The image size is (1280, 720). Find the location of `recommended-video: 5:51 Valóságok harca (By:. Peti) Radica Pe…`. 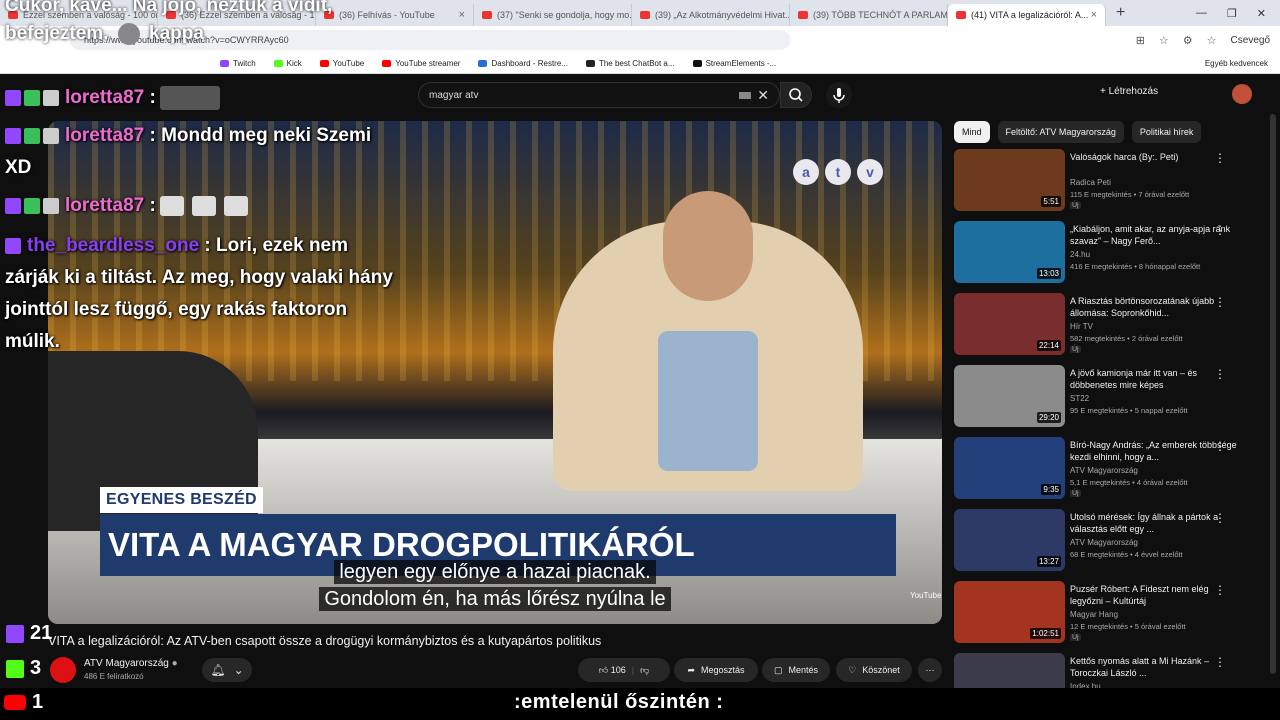

recommended-video: 5:51 Valóságok harca (By:. Peti) Radica Pe… is located at coordinates (1109, 181).